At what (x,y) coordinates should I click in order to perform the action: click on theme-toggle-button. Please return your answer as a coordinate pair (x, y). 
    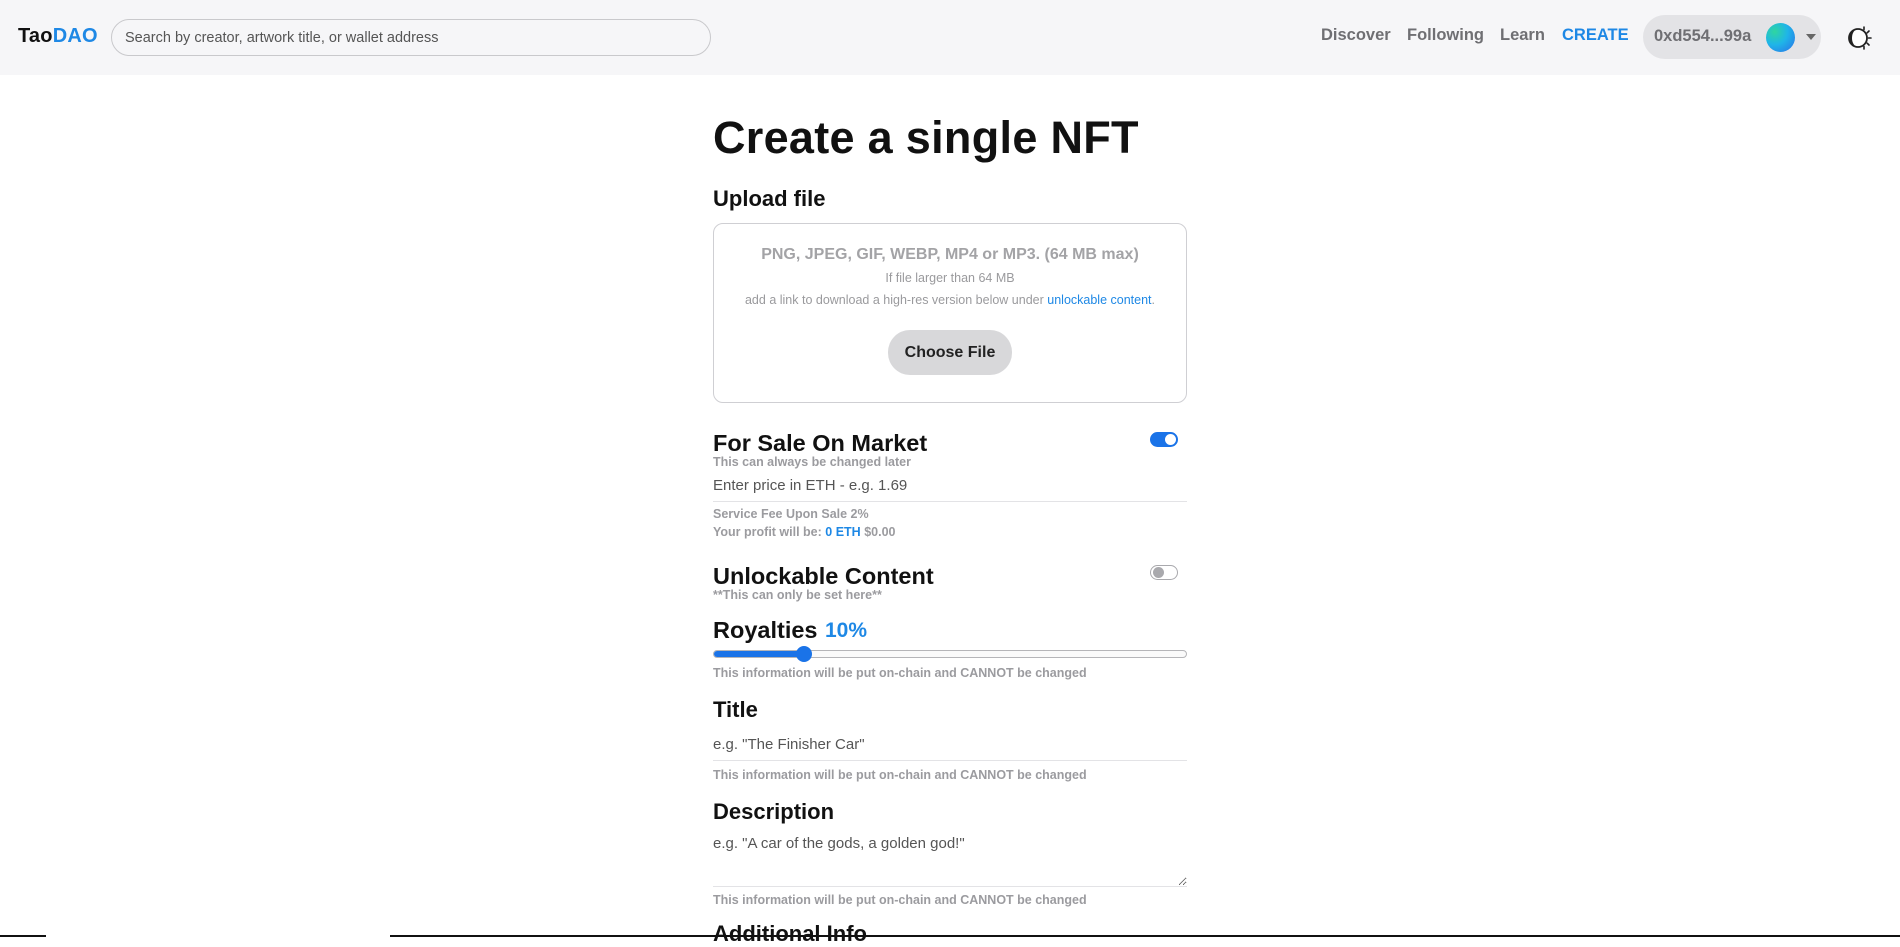
    Looking at the image, I should click on (1858, 38).